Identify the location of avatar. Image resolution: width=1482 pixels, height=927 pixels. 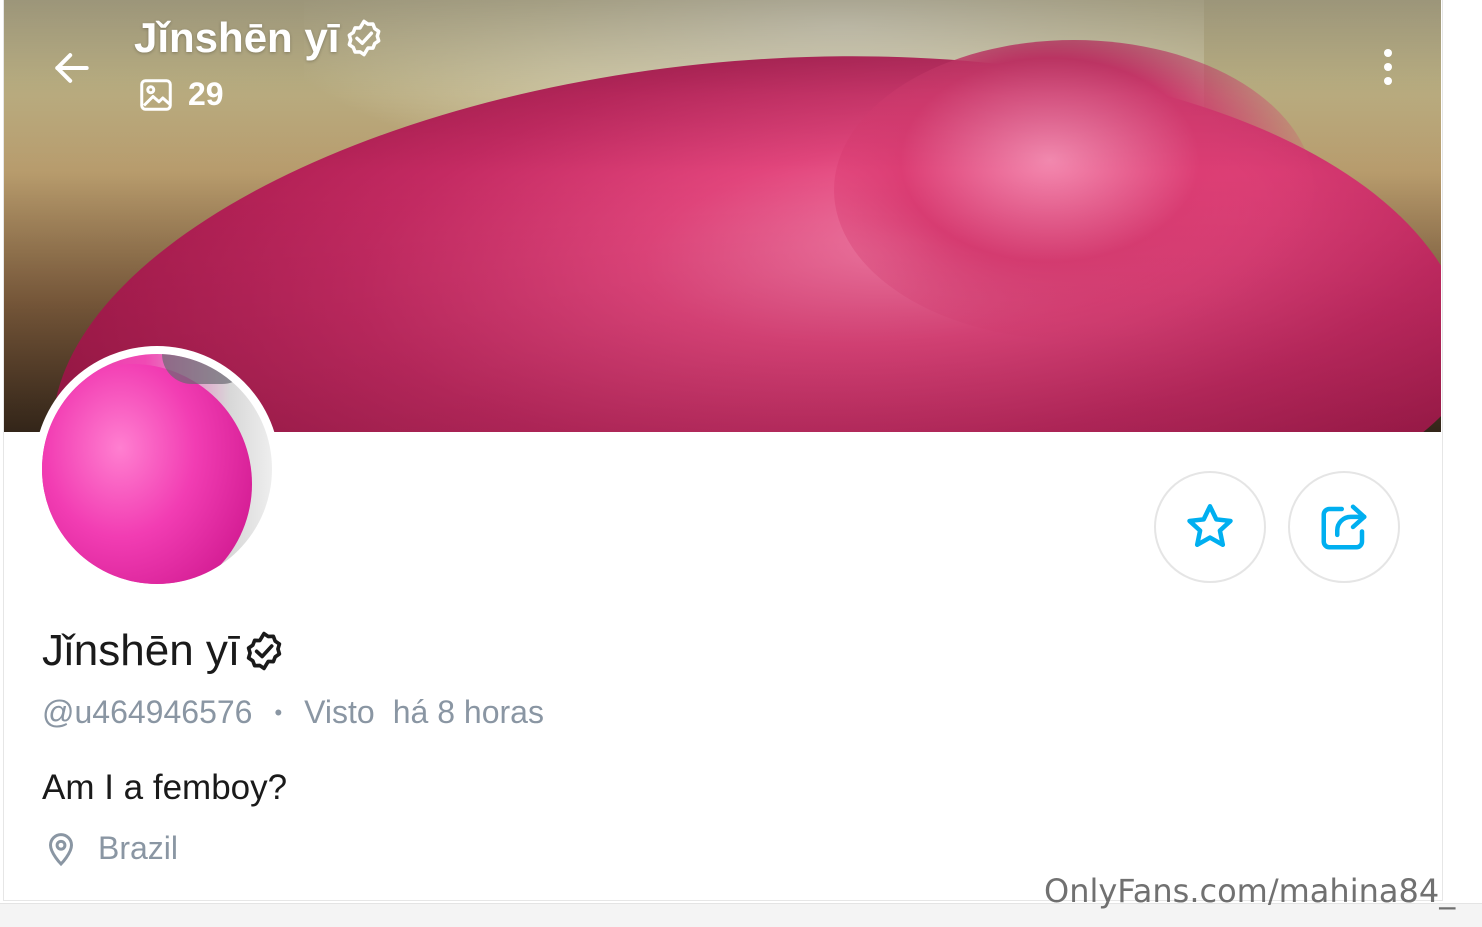
(157, 469).